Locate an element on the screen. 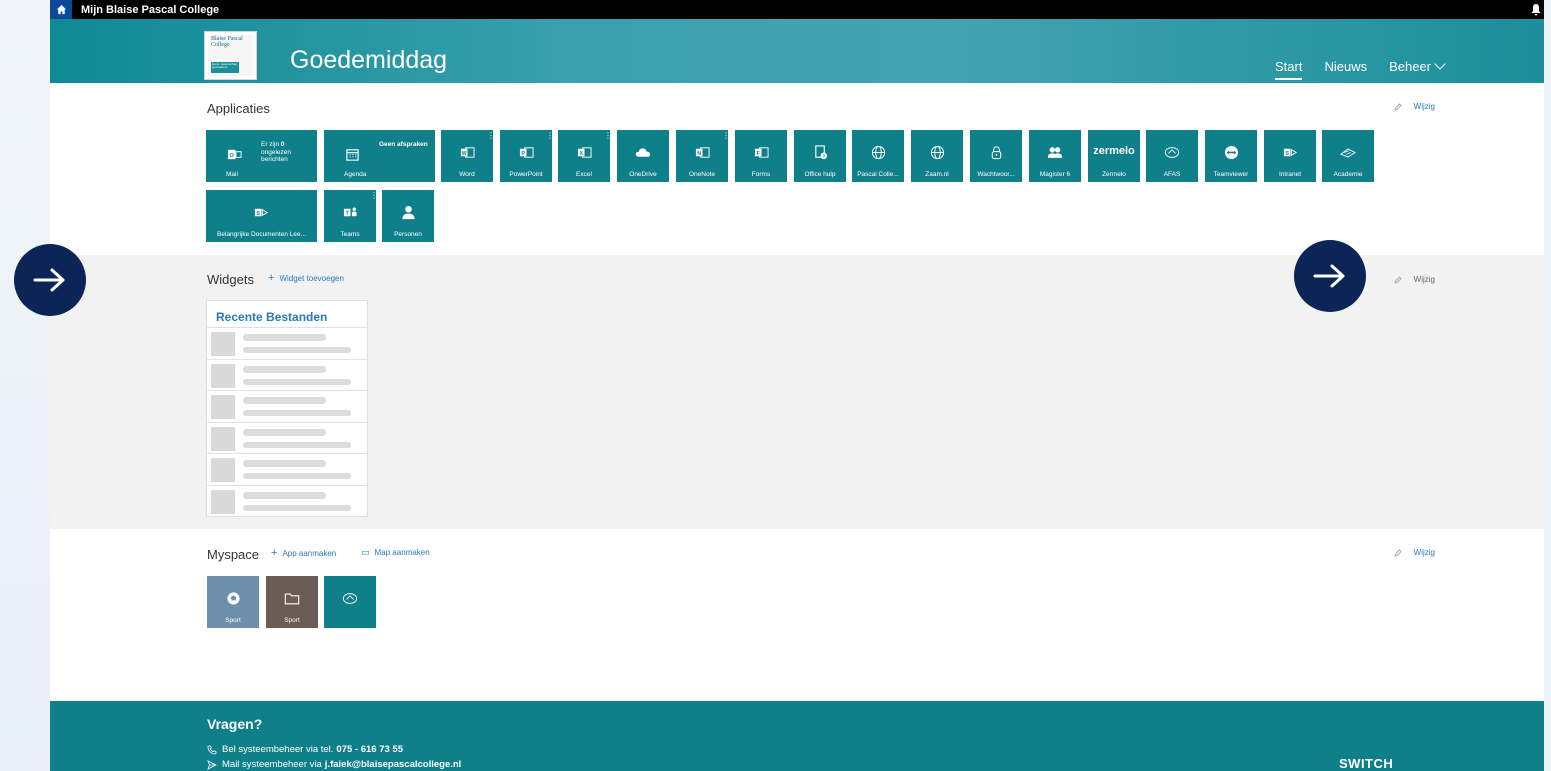 The height and width of the screenshot is (771, 1551). app-tile-zermelo: zermelo Zermelo is located at coordinates (1114, 156).